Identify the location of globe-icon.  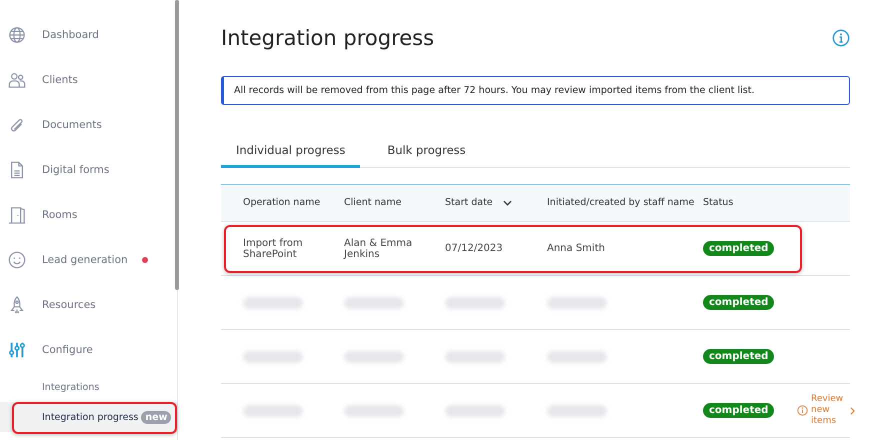
(17, 35).